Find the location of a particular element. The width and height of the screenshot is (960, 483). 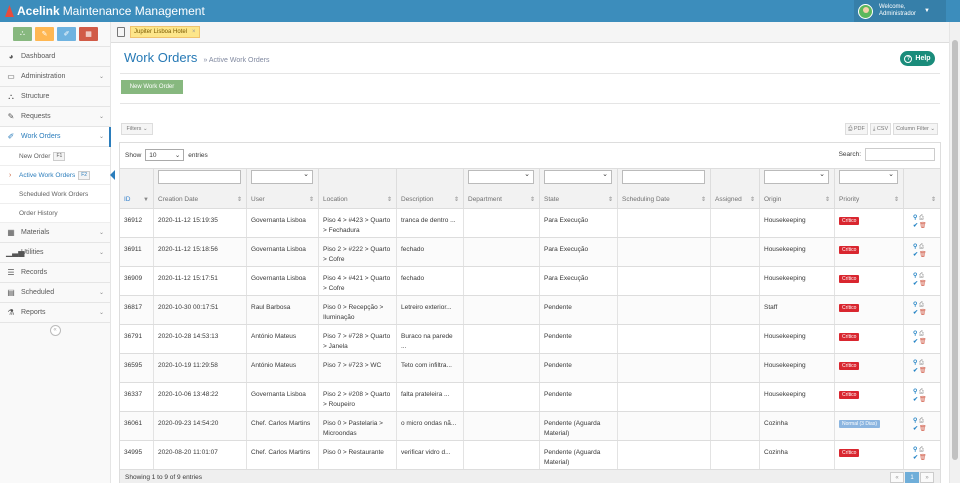

sort-icon: ⇕ is located at coordinates (610, 200).